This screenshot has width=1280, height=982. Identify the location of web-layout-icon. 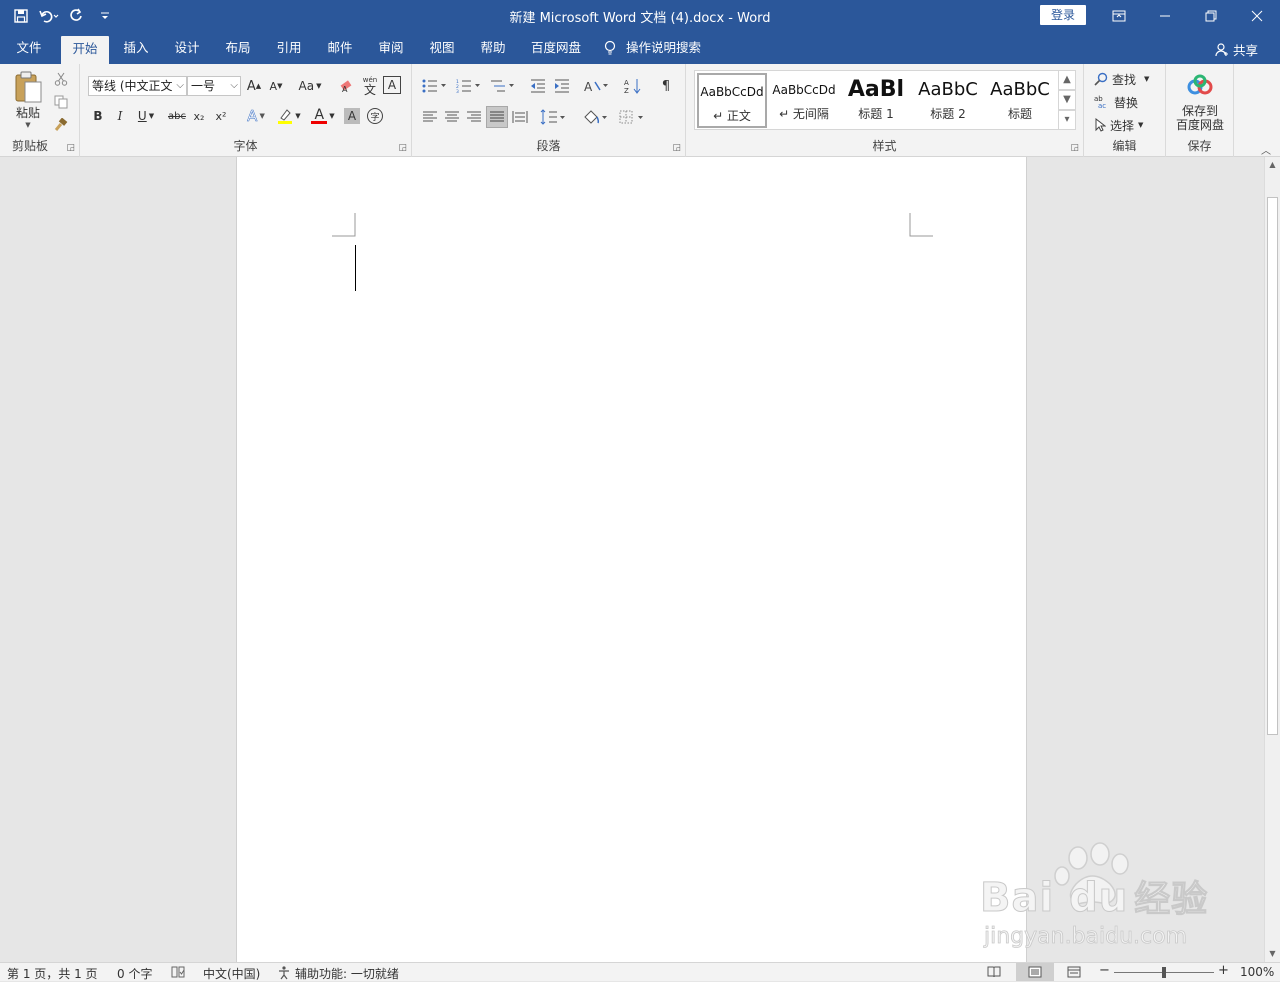
(1074, 972).